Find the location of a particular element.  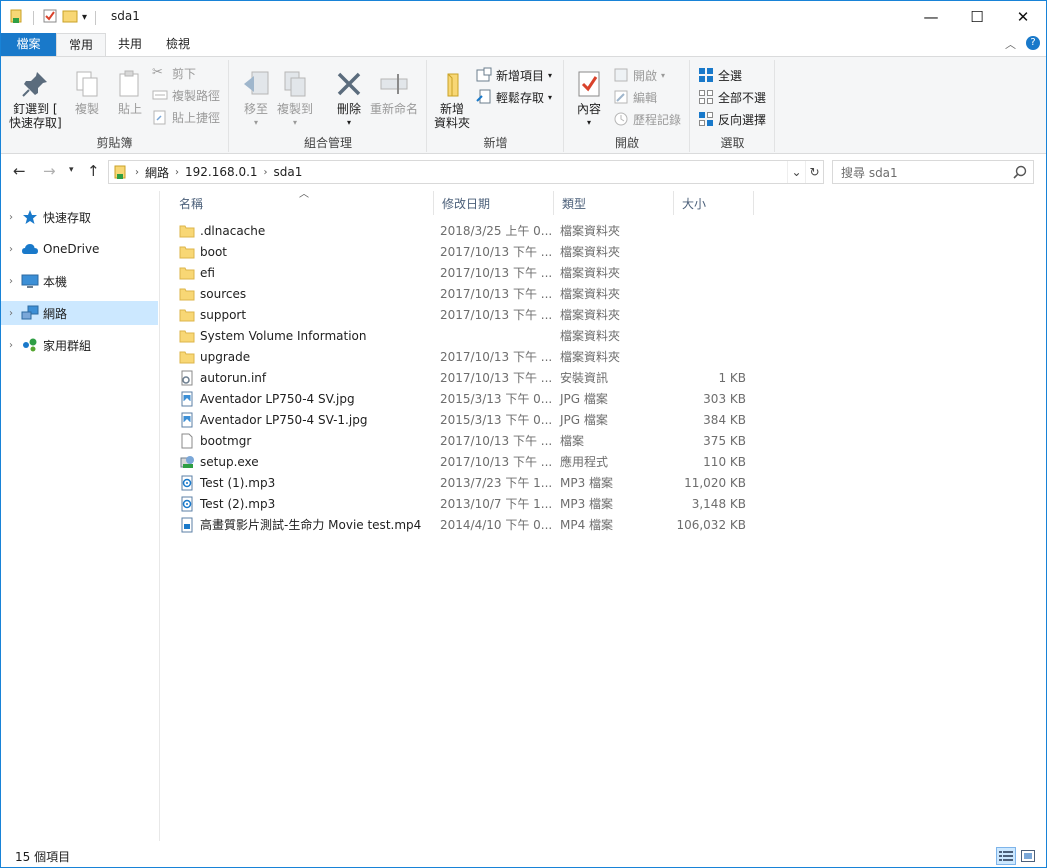

paste-shortcut-button: 貼上捷徑 is located at coordinates (186, 117).